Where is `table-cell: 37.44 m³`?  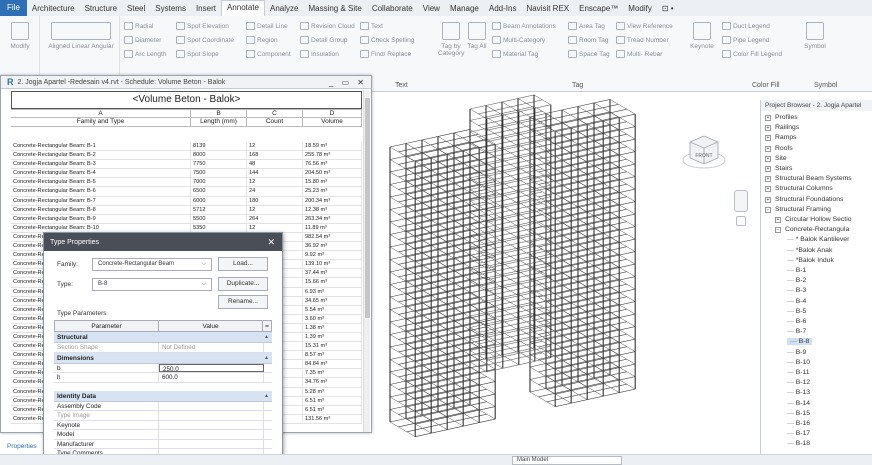
table-cell: 37.44 m³ is located at coordinates (332, 273).